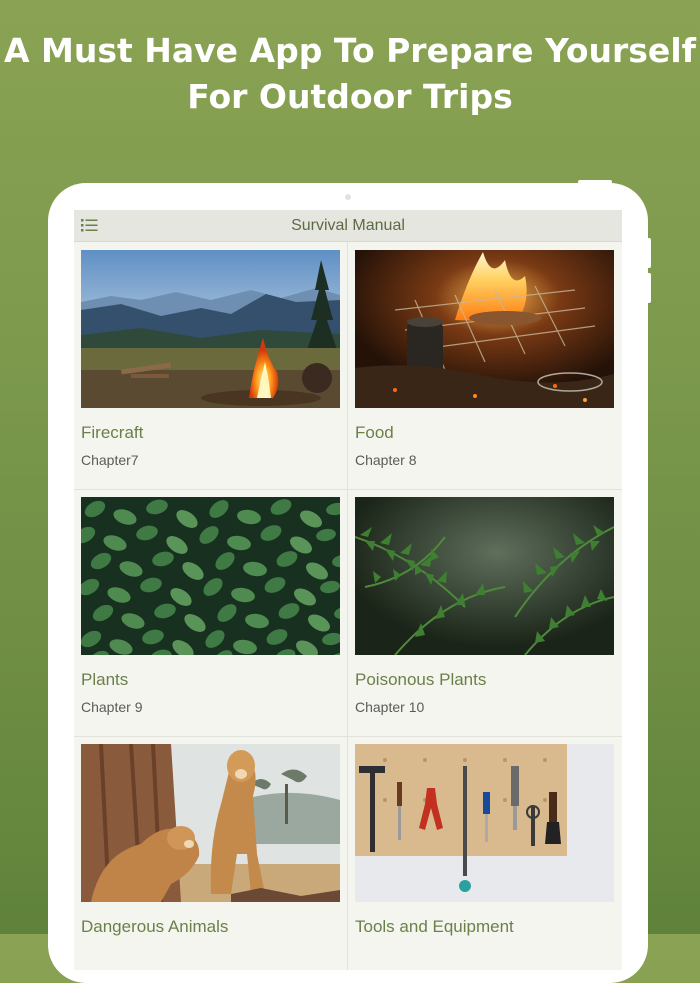 This screenshot has height=983, width=700. I want to click on campfire-mountains-photo, so click(210, 329).